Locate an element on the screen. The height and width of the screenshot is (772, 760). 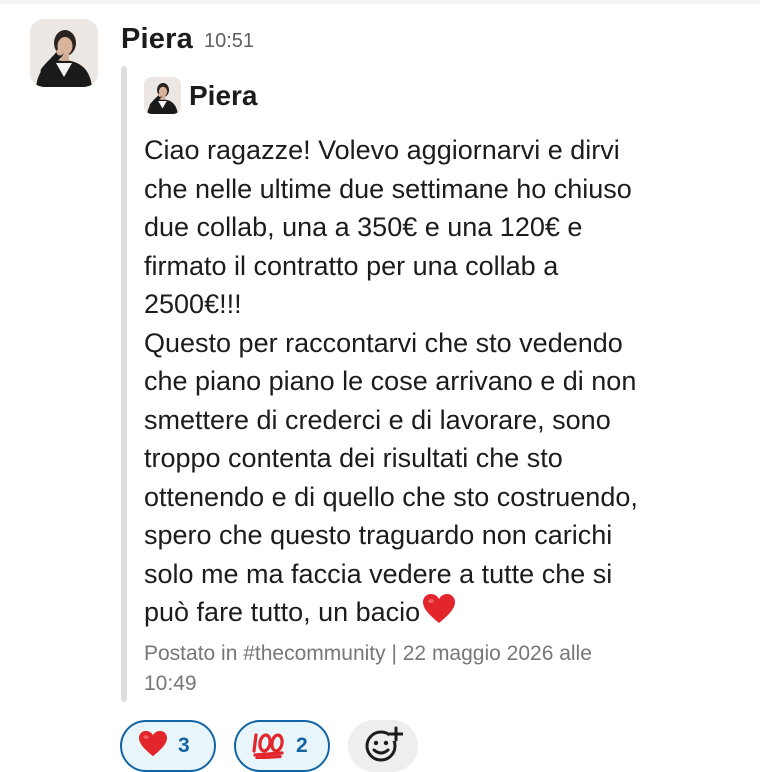
reaction-100-button: 2 is located at coordinates (282, 746).